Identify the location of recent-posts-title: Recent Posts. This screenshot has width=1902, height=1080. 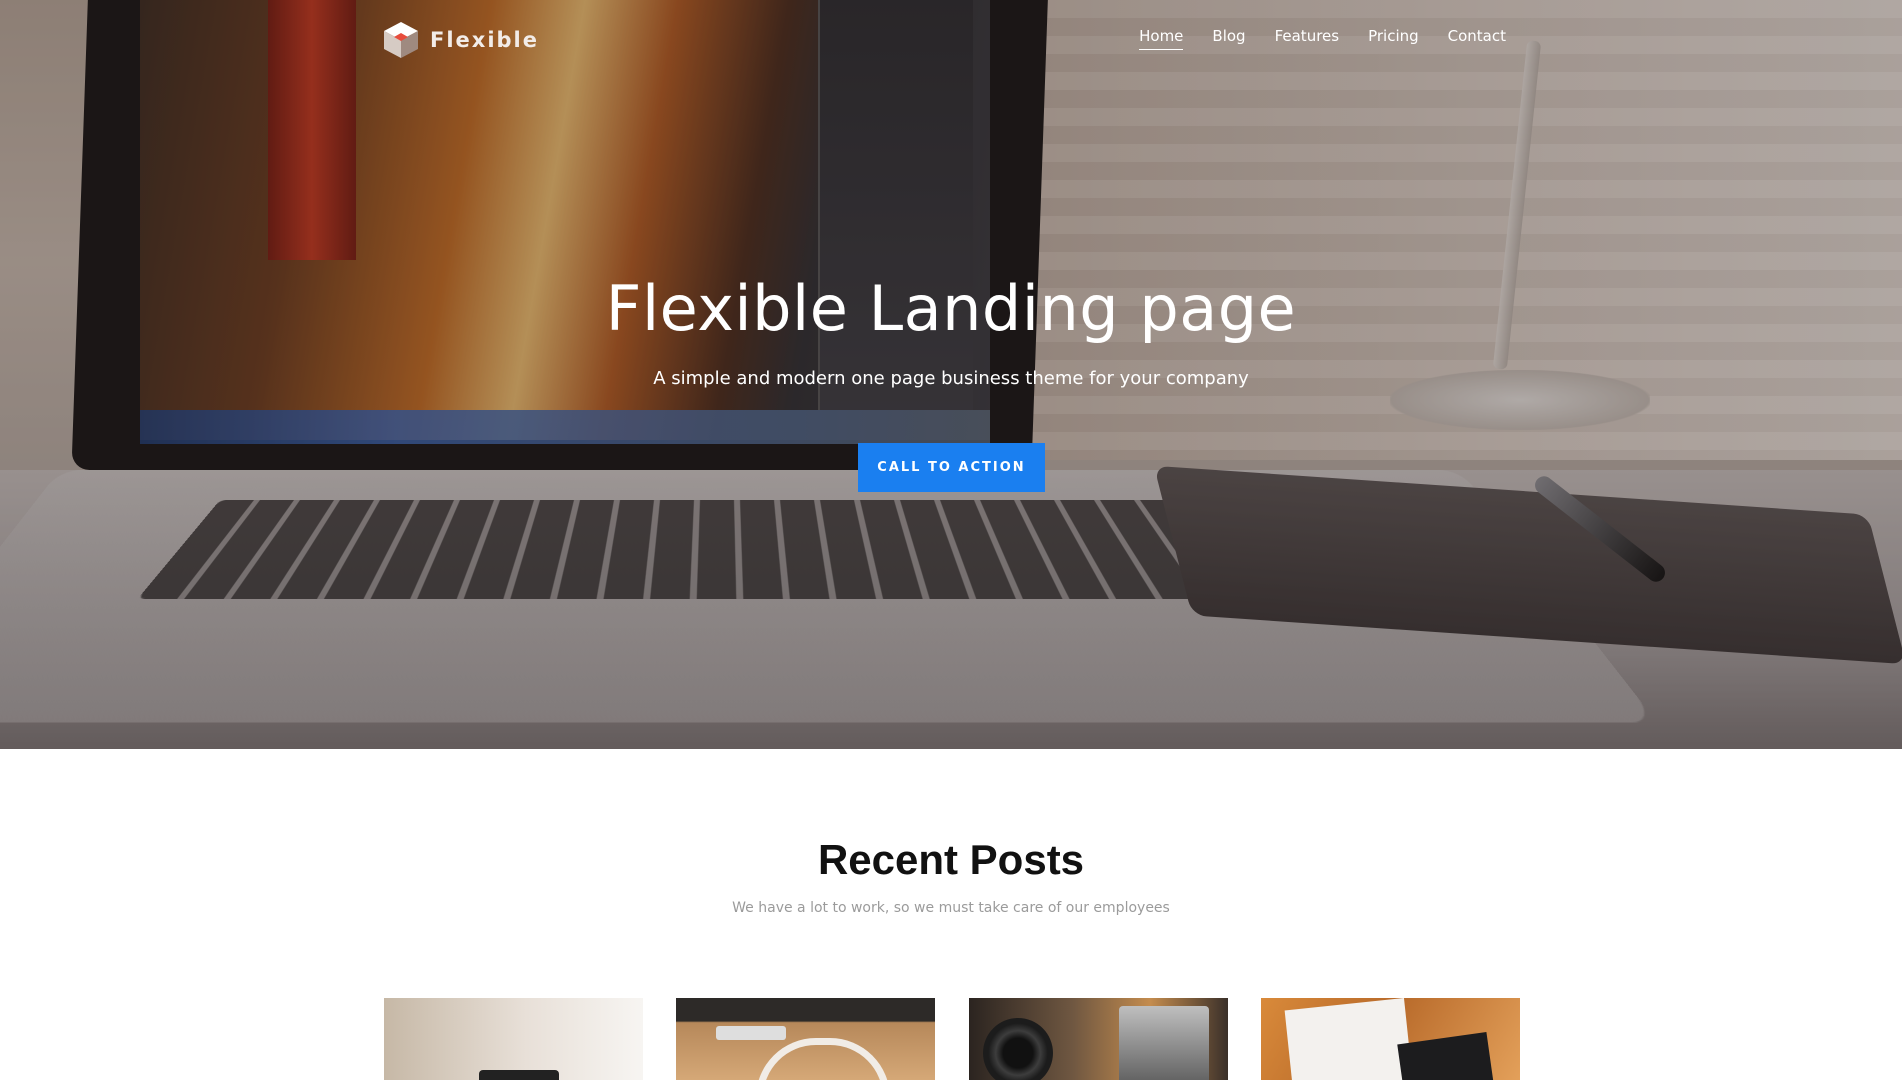
(951, 859).